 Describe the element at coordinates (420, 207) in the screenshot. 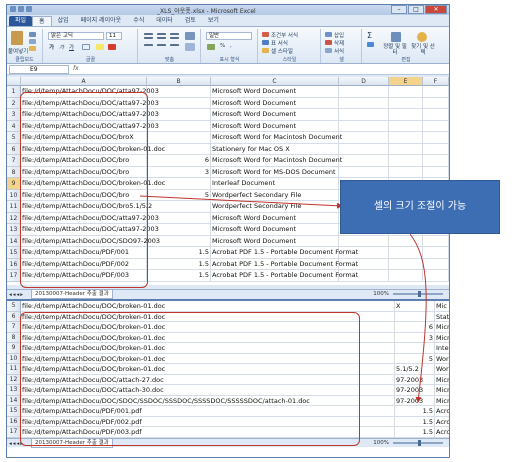

I see `callout-box: 셀의 크기 조절이 가능` at that location.